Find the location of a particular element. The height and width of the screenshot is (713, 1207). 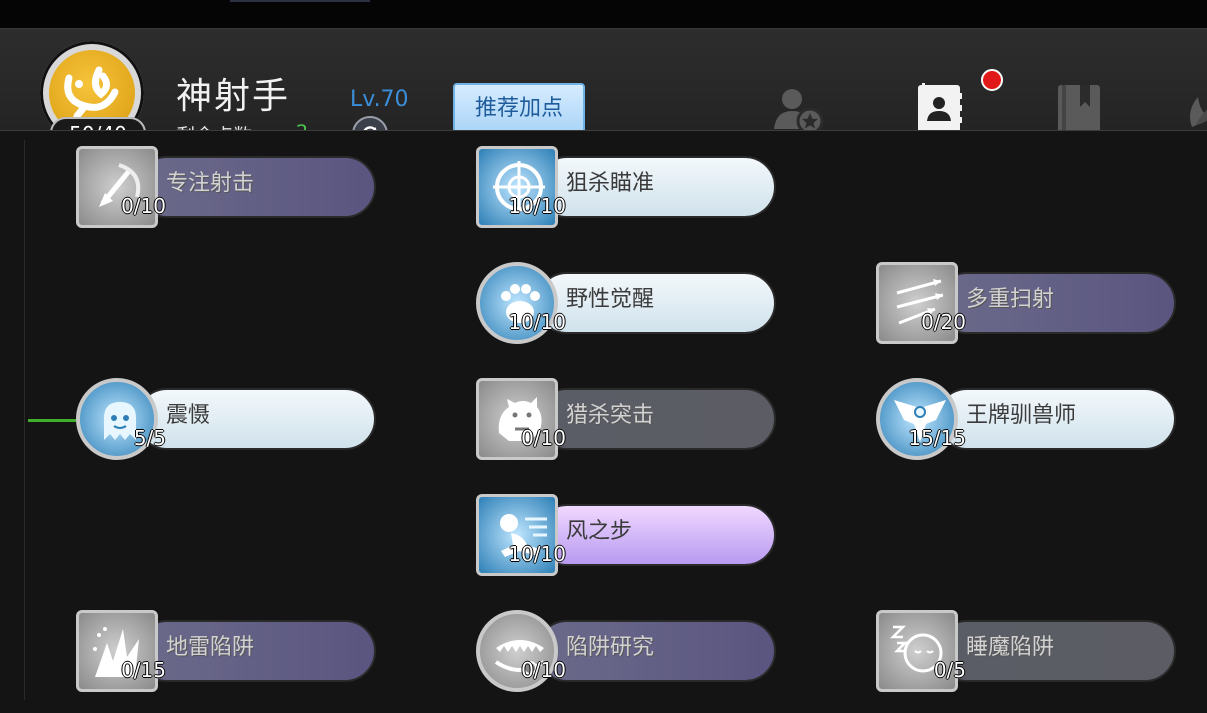

skill-name: 狙杀瞄准 is located at coordinates (610, 183).